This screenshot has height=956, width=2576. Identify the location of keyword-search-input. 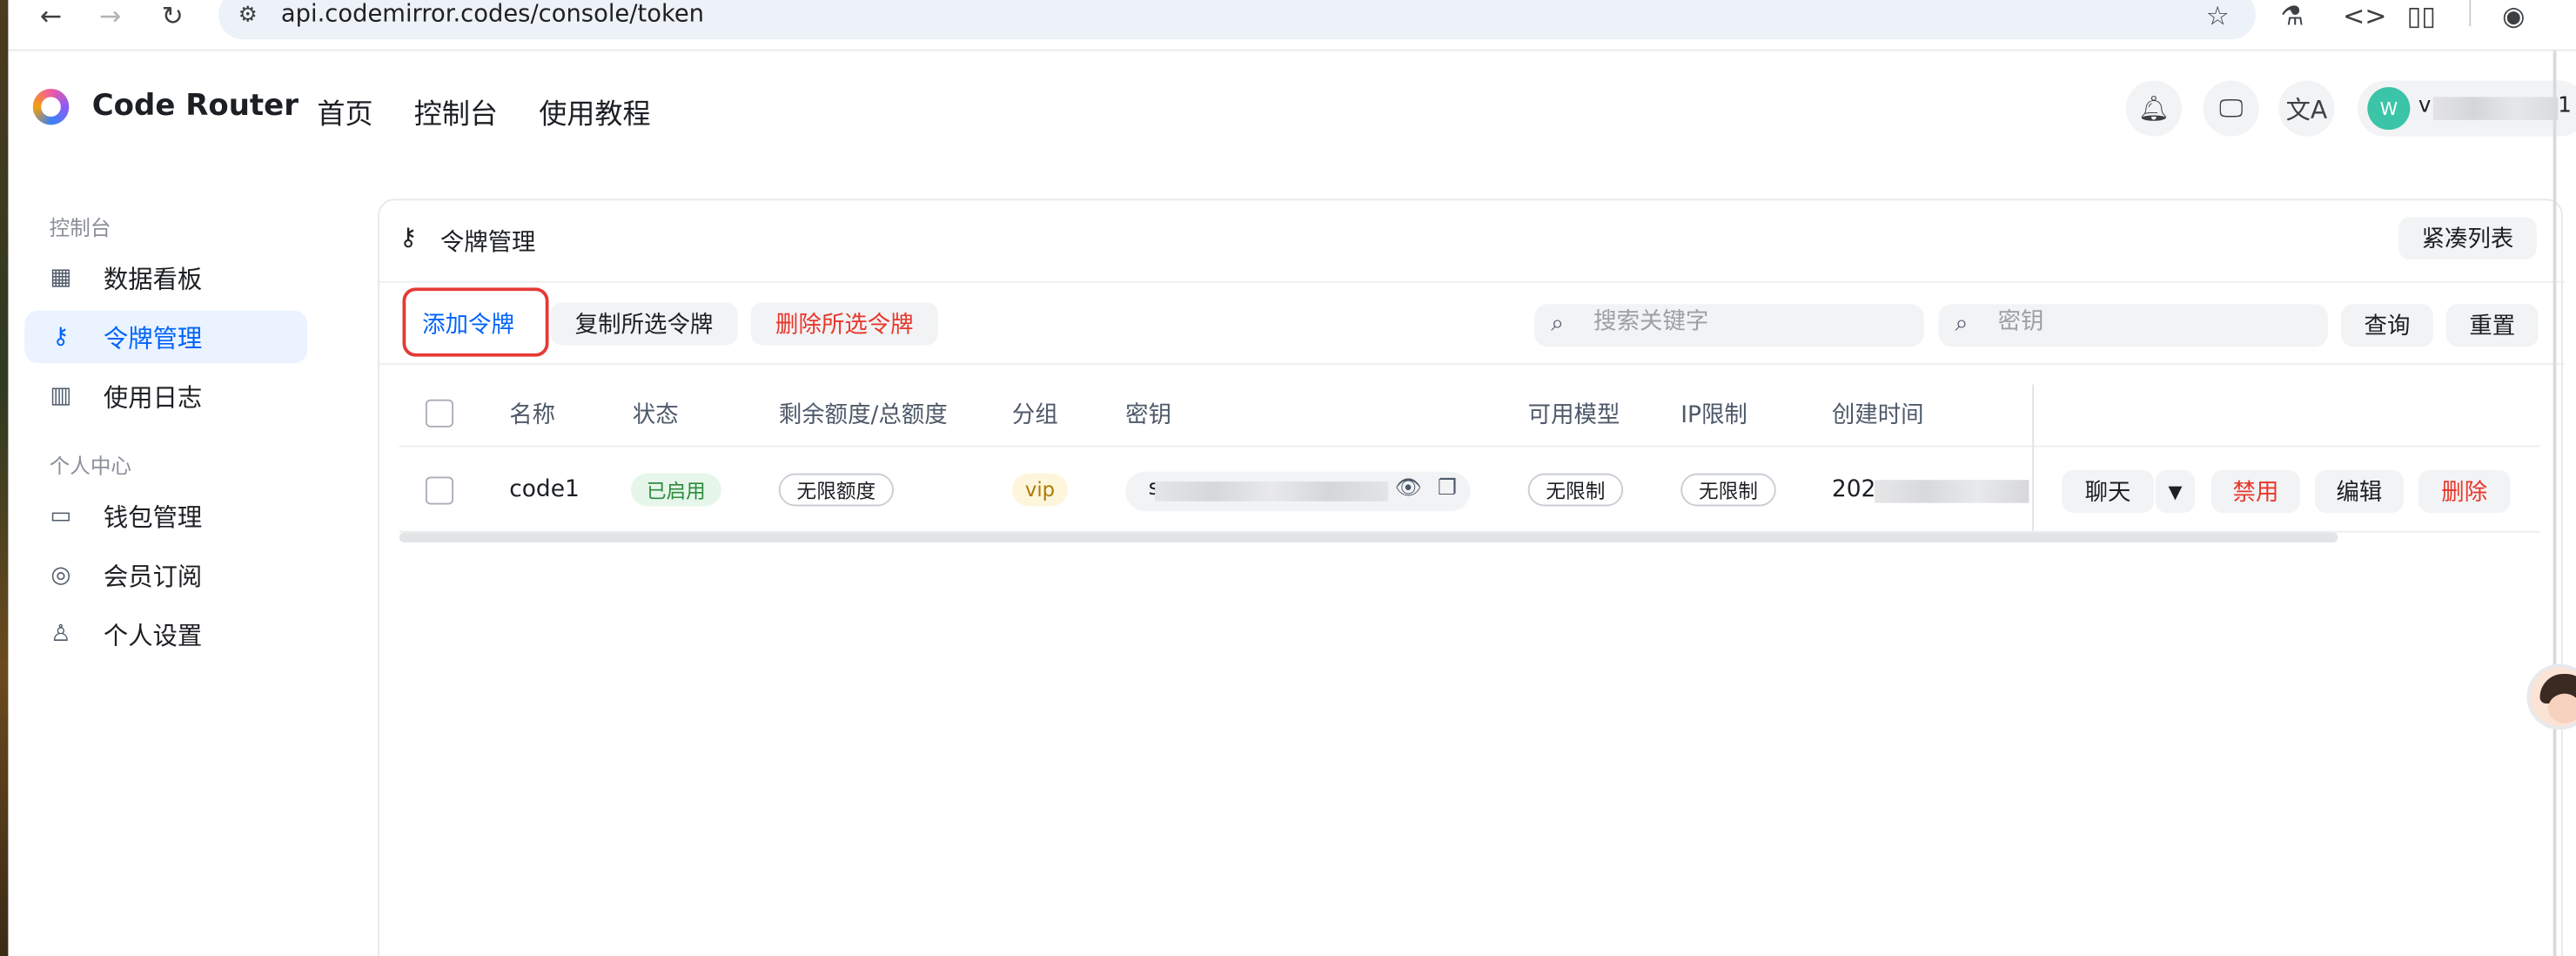
(1733, 322).